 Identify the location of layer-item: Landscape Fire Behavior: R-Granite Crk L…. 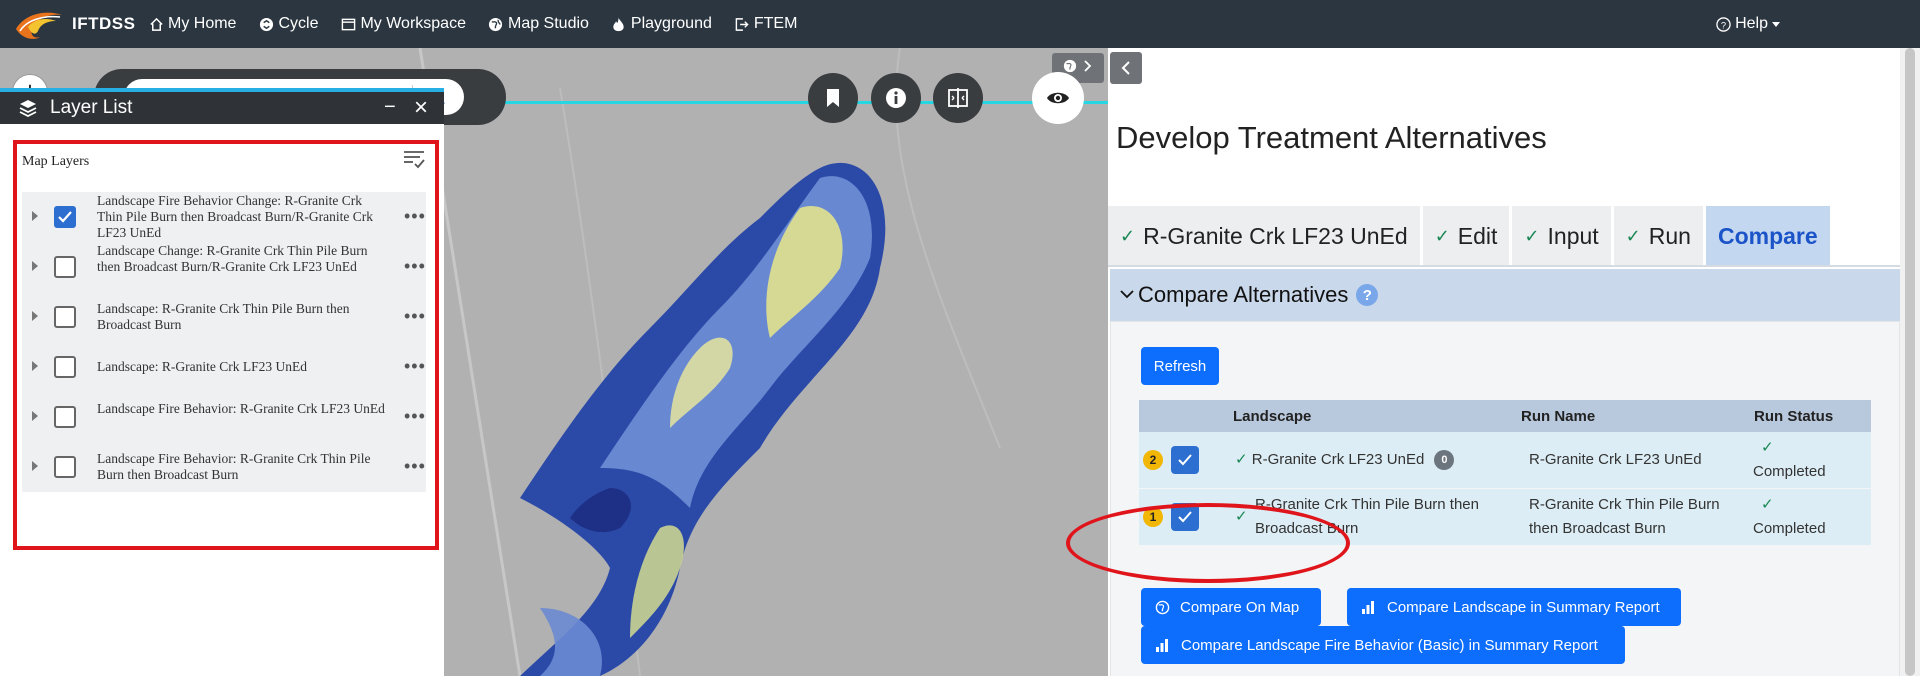
(224, 417).